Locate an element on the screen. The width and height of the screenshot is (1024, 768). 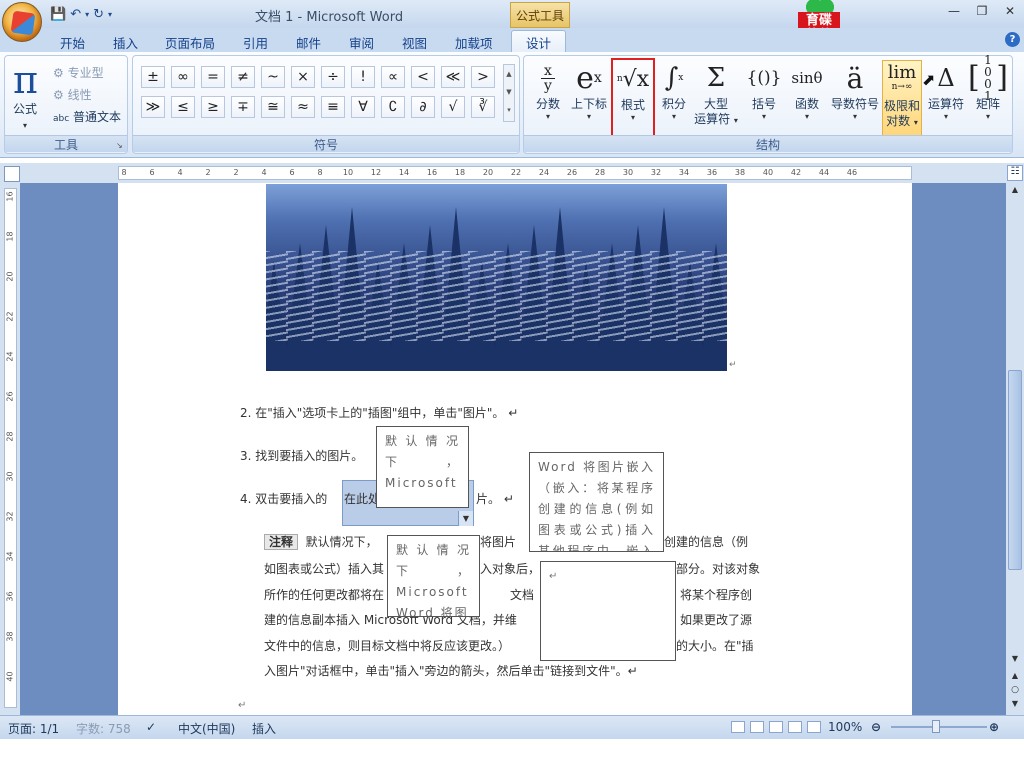
zoom-in-icon: ⊕ is located at coordinates (994, 727).